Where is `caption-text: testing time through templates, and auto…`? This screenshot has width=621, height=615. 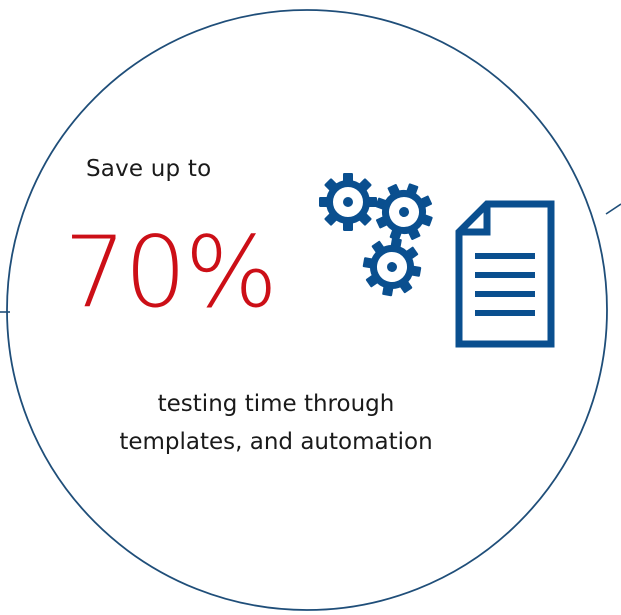 caption-text: testing time through templates, and auto… is located at coordinates (276, 423).